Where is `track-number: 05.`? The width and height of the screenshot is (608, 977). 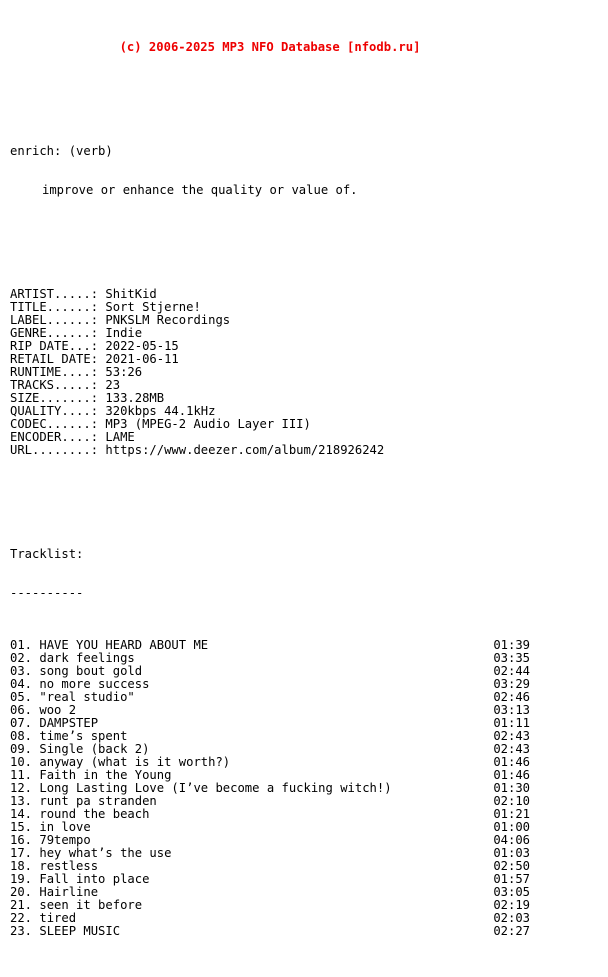 track-number: 05. is located at coordinates (25, 697).